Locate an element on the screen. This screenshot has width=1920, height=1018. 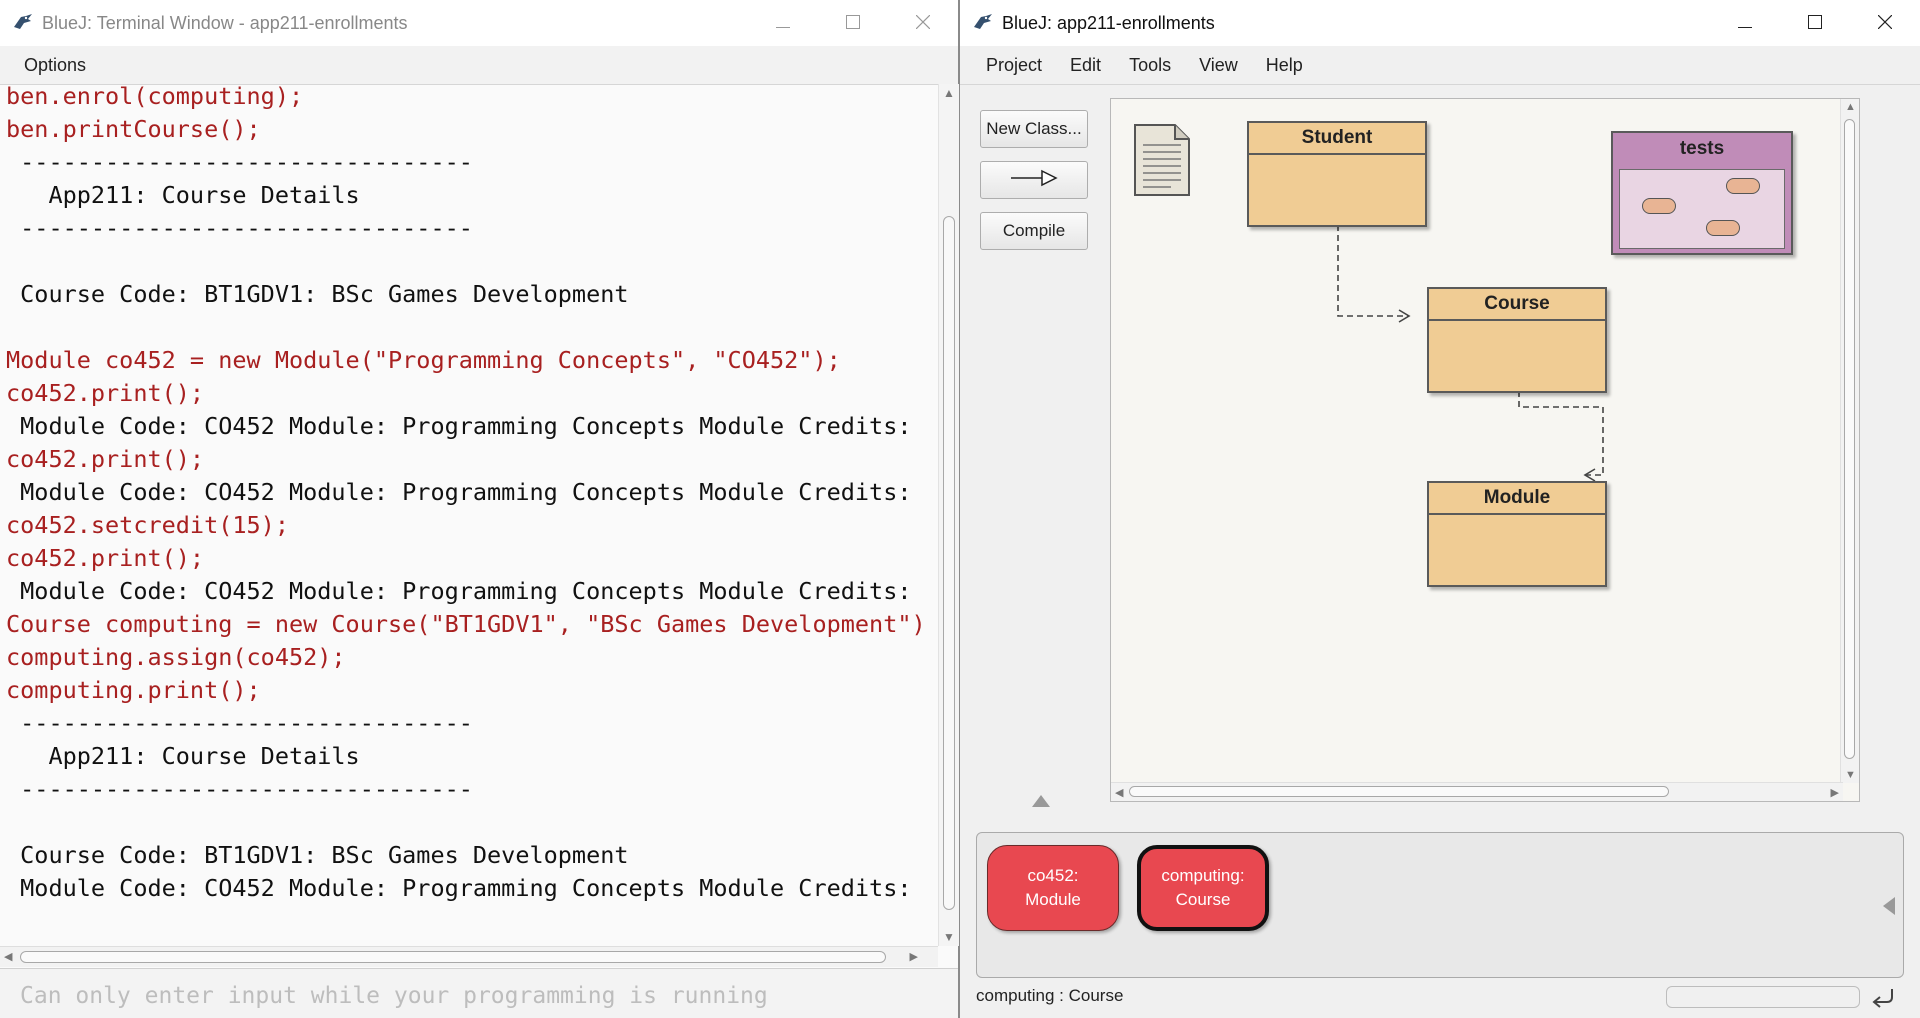
class-module: Module is located at coordinates (1517, 534).